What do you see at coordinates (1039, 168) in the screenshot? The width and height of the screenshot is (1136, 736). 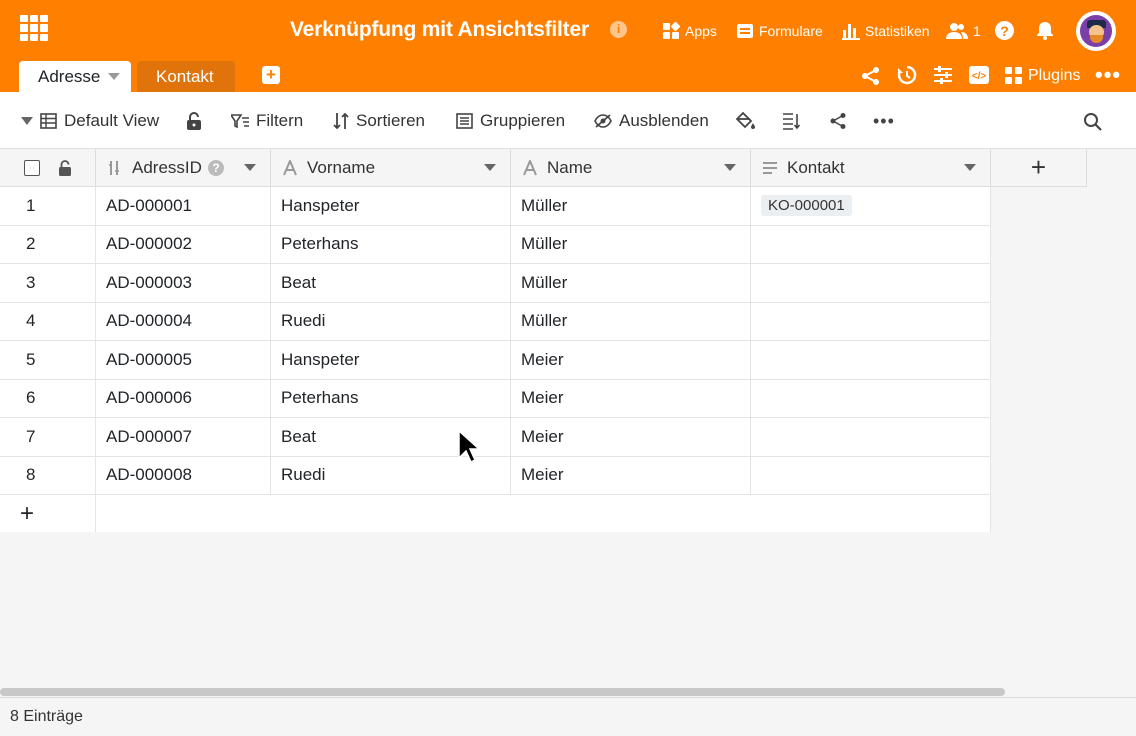 I see `add-column-button: +` at bounding box center [1039, 168].